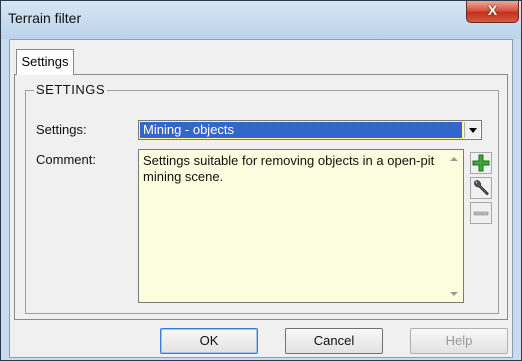  I want to click on settings-label: Settings:, so click(61, 129).